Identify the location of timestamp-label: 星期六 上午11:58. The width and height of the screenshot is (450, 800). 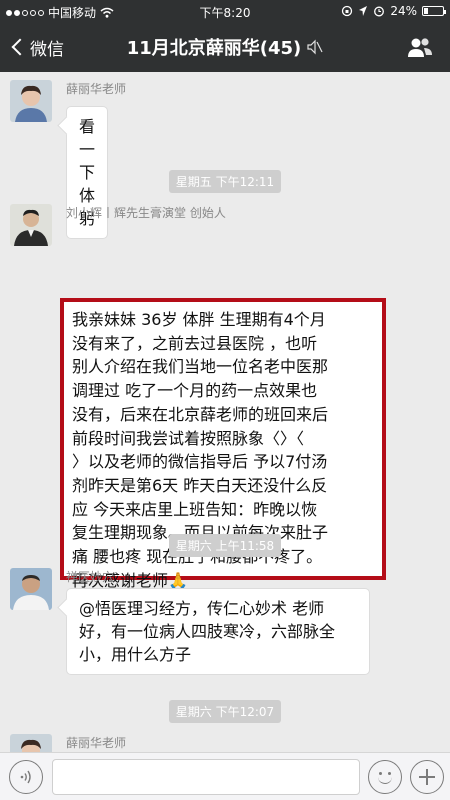
(225, 545).